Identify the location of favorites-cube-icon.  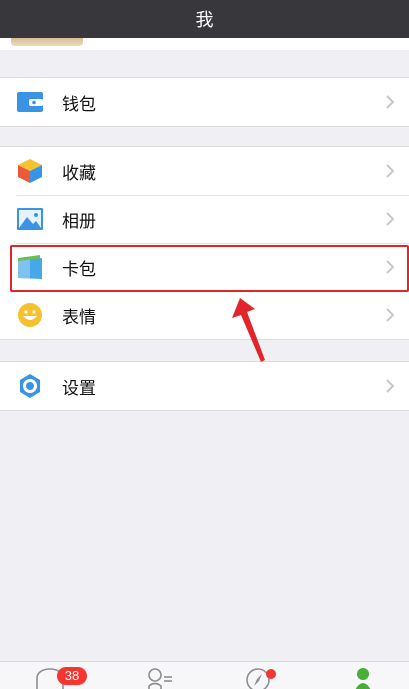
(30, 171).